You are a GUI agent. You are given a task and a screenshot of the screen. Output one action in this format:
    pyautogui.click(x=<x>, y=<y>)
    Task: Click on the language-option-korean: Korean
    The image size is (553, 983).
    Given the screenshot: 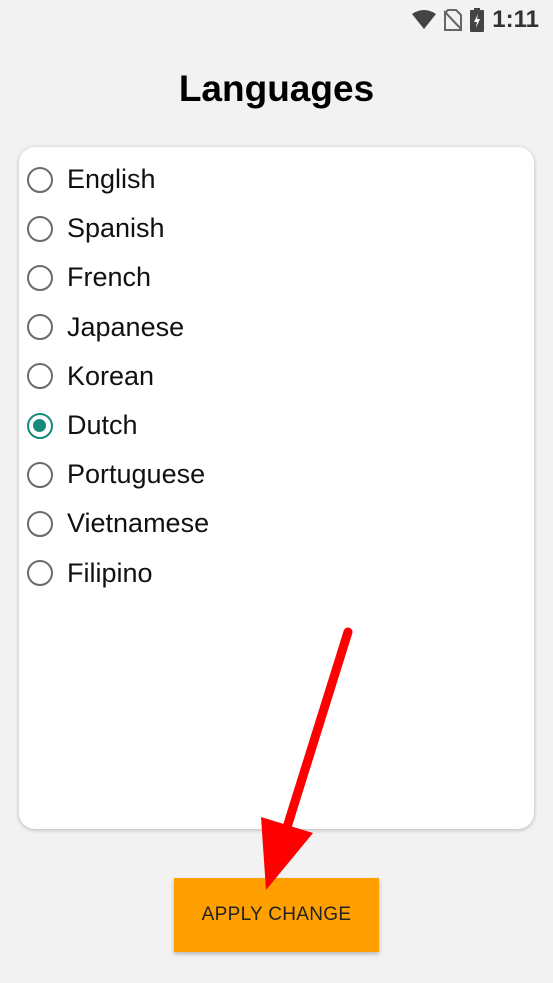 What is the action you would take?
    pyautogui.click(x=276, y=376)
    